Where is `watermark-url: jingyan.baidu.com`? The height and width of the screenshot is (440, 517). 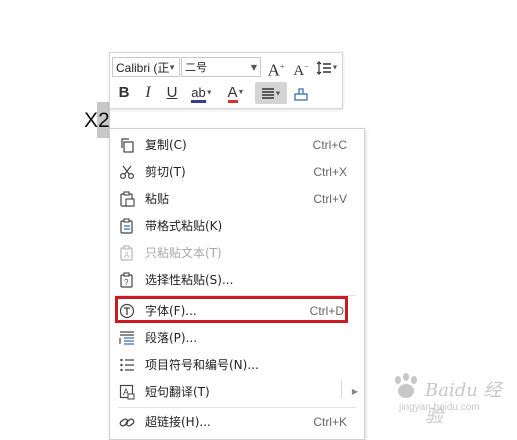
watermark-url: jingyan.baidu.com is located at coordinates (439, 407).